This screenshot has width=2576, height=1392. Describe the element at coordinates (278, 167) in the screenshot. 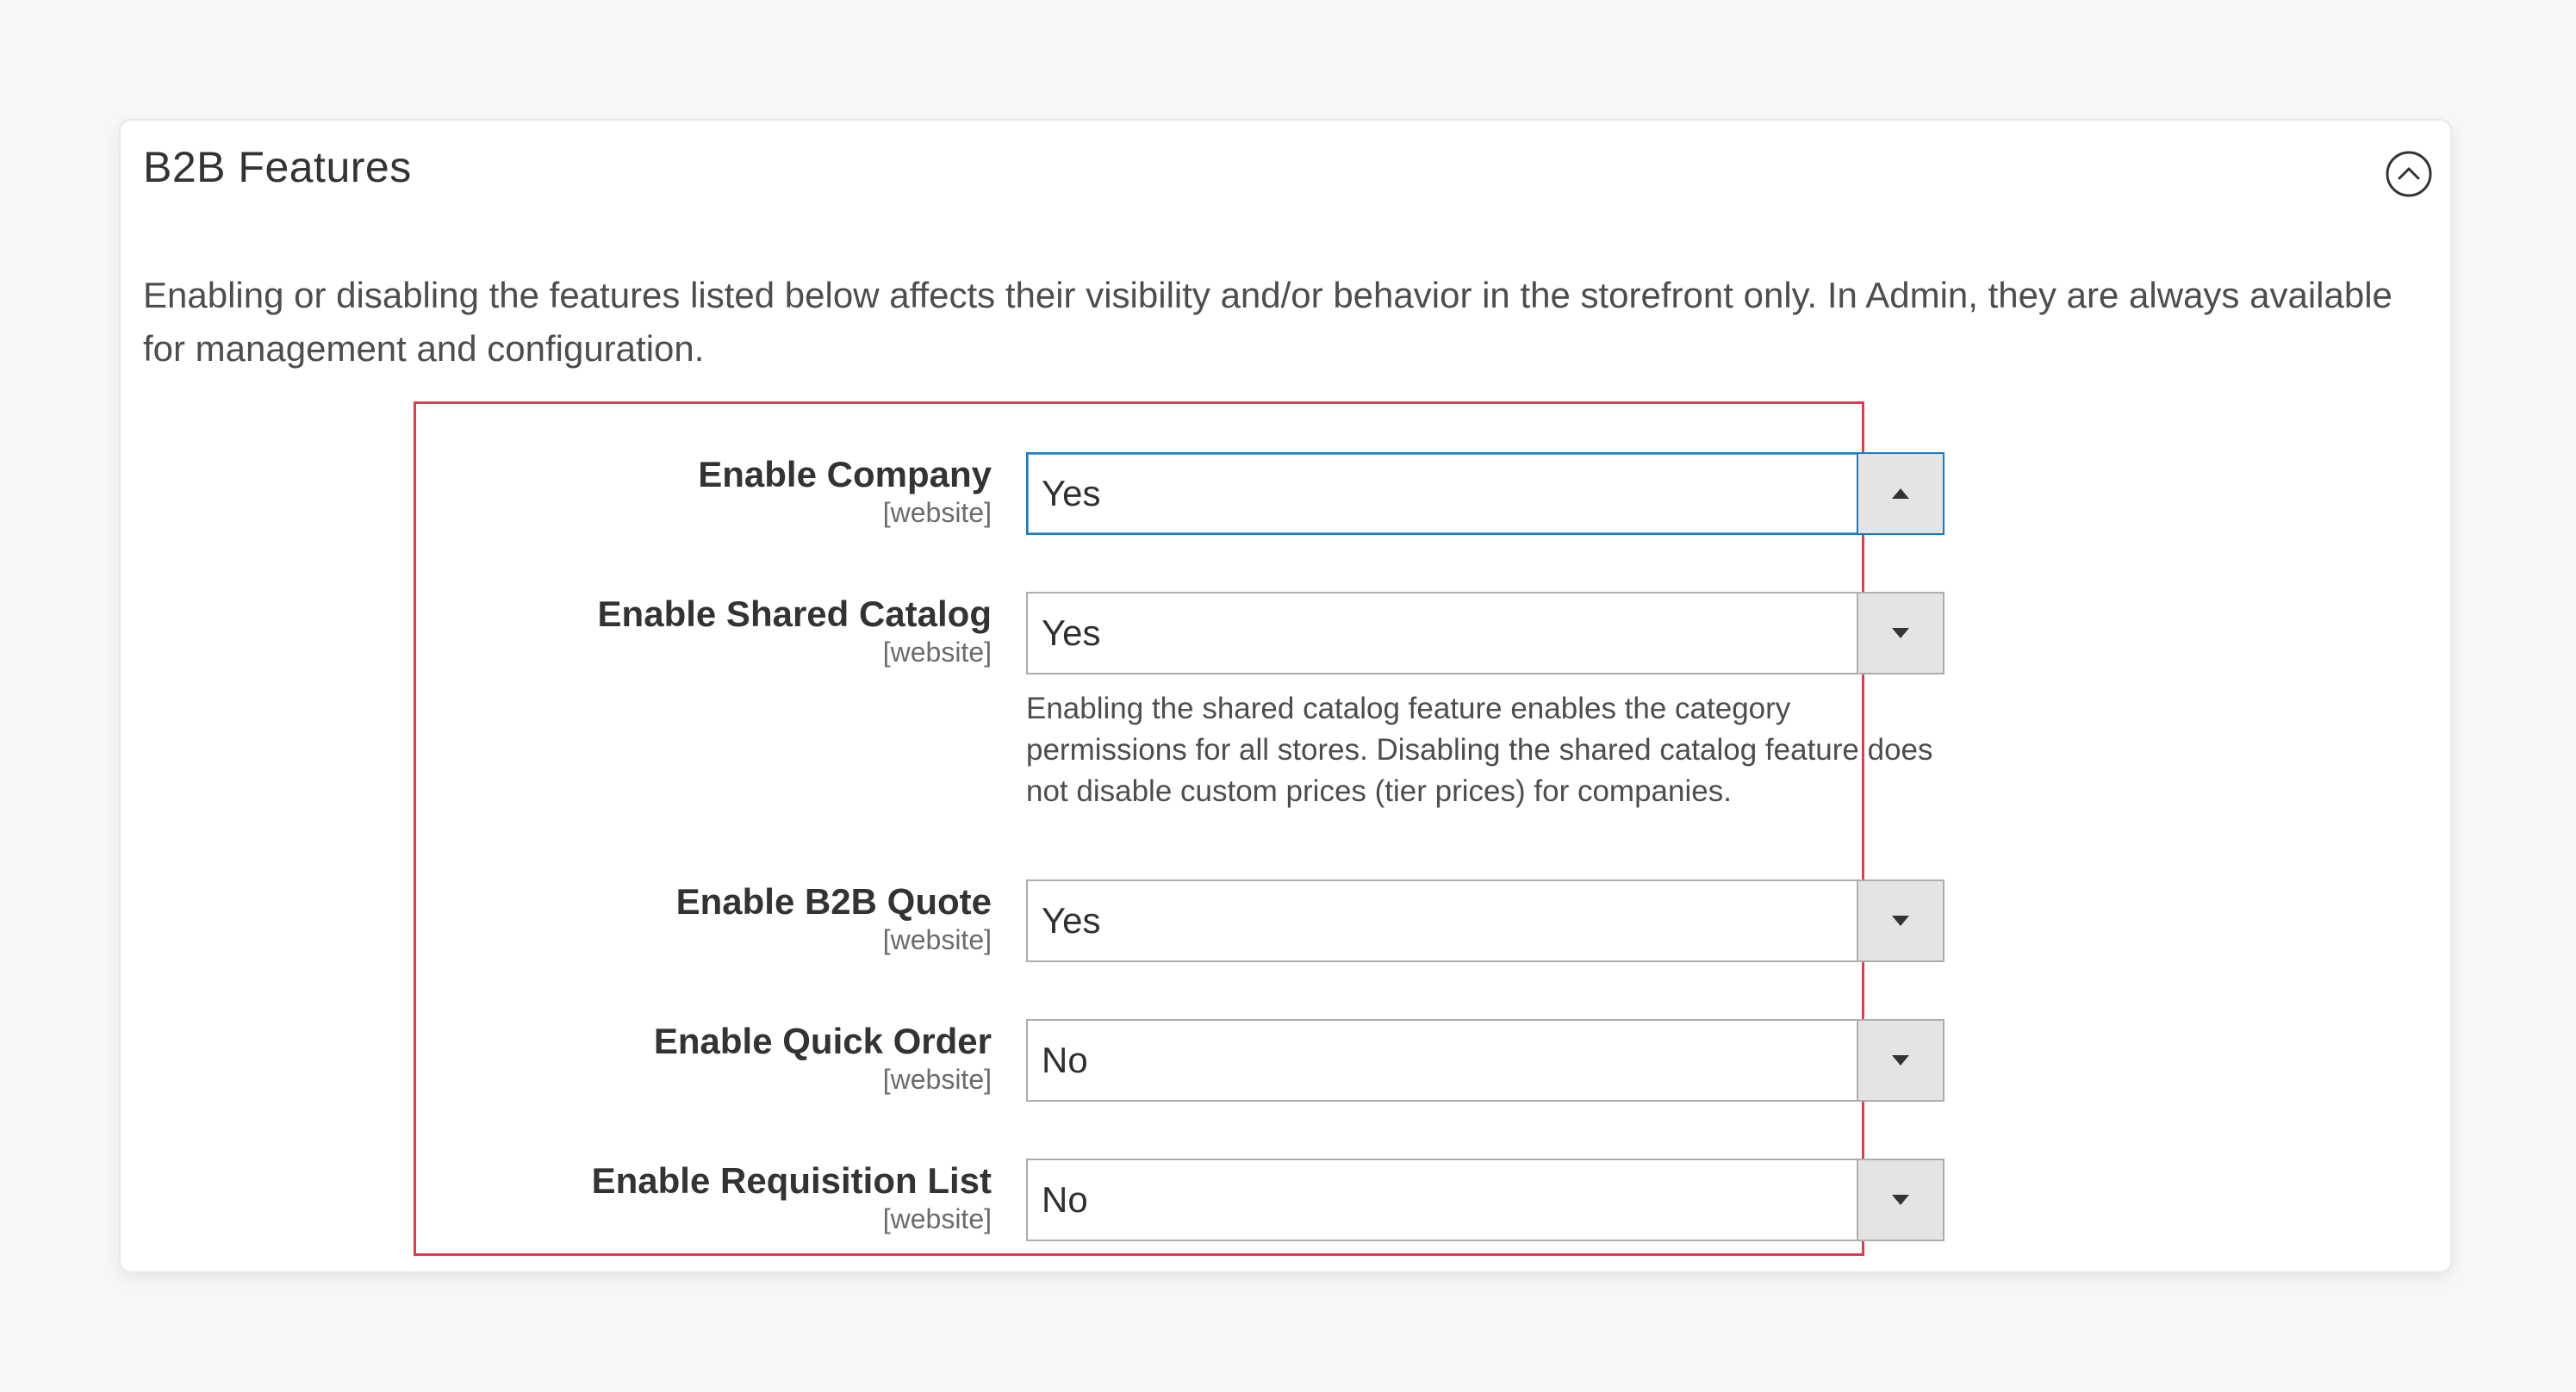

I see `panel-title: B2B Features` at that location.